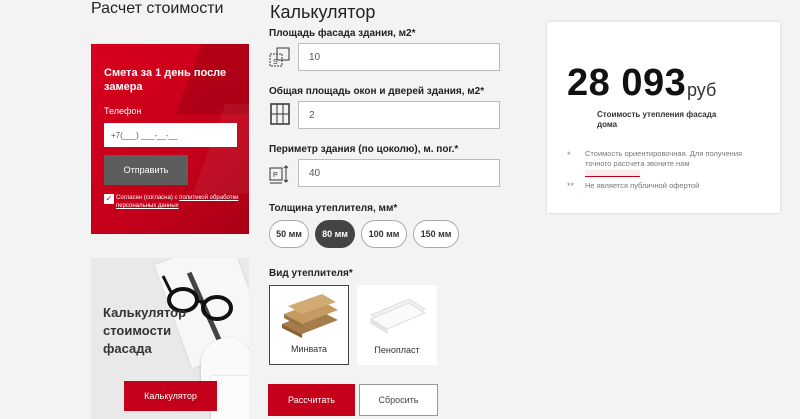 The height and width of the screenshot is (419, 800). What do you see at coordinates (323, 12) in the screenshot?
I see `calculator-title: Калькулятор` at bounding box center [323, 12].